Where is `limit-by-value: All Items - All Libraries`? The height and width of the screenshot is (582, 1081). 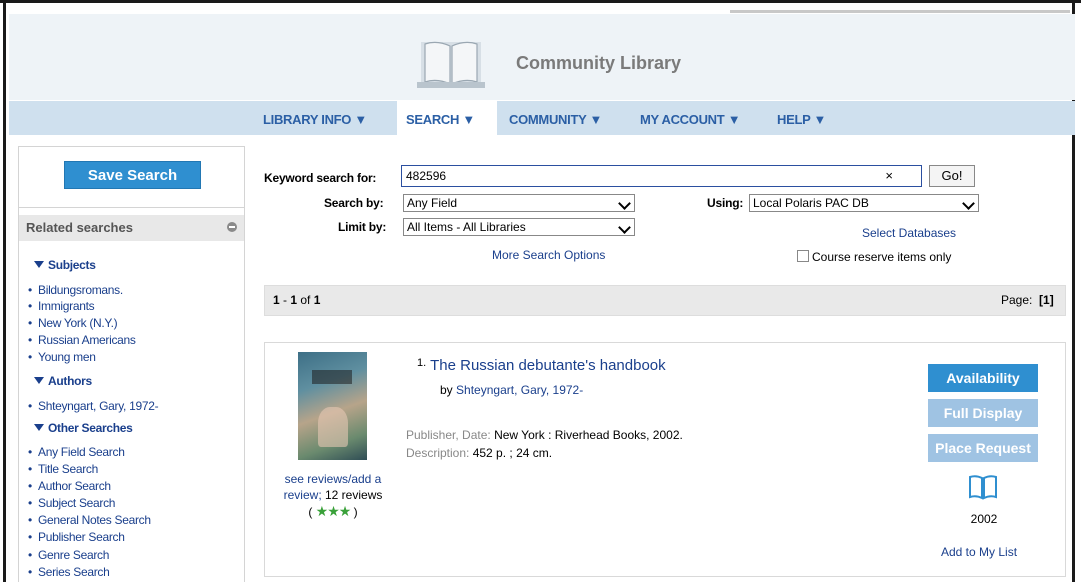 limit-by-value: All Items - All Libraries is located at coordinates (466, 227).